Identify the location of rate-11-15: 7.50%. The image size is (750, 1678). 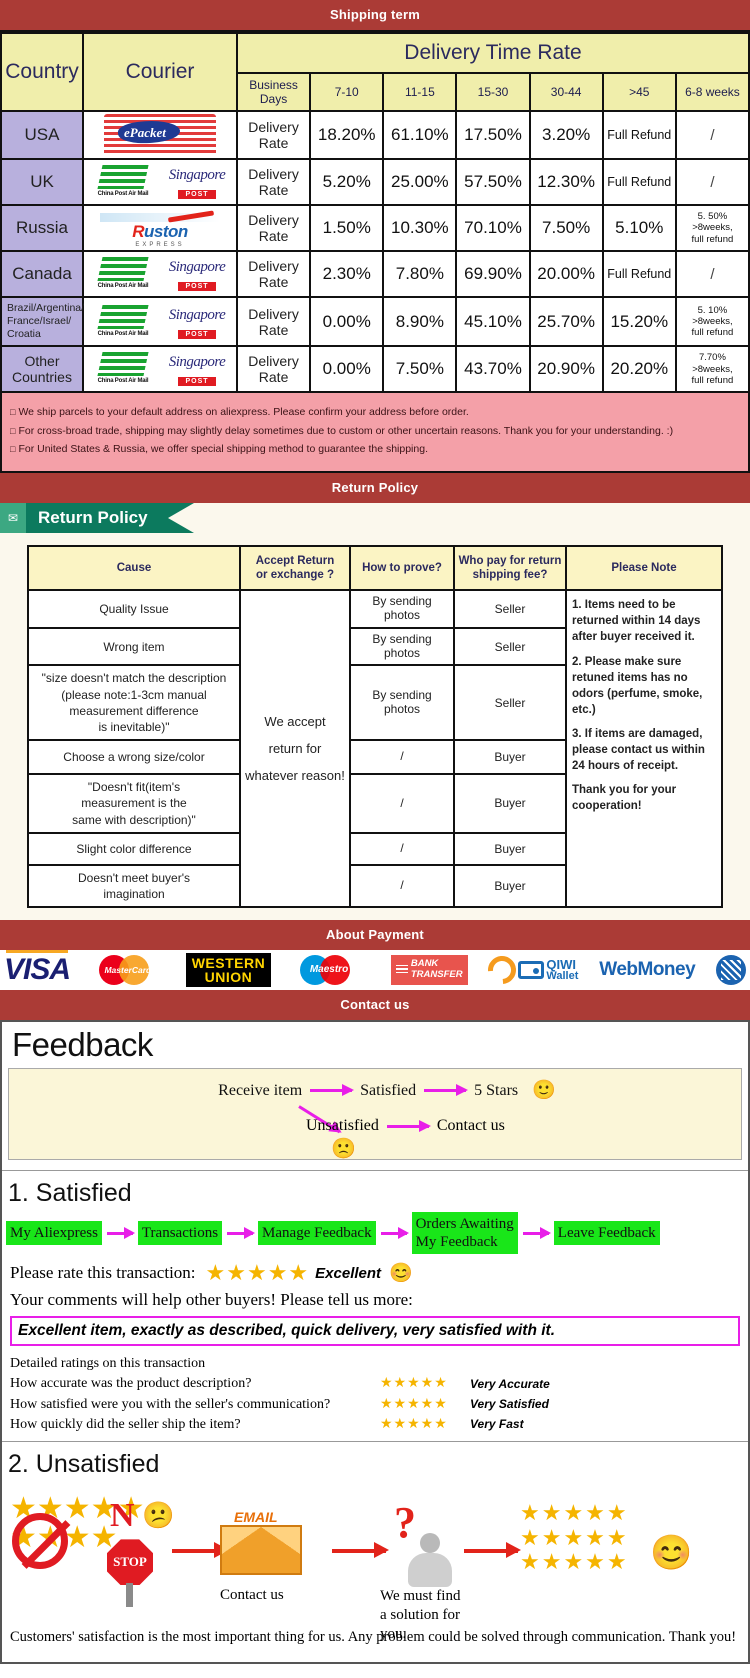
(420, 369).